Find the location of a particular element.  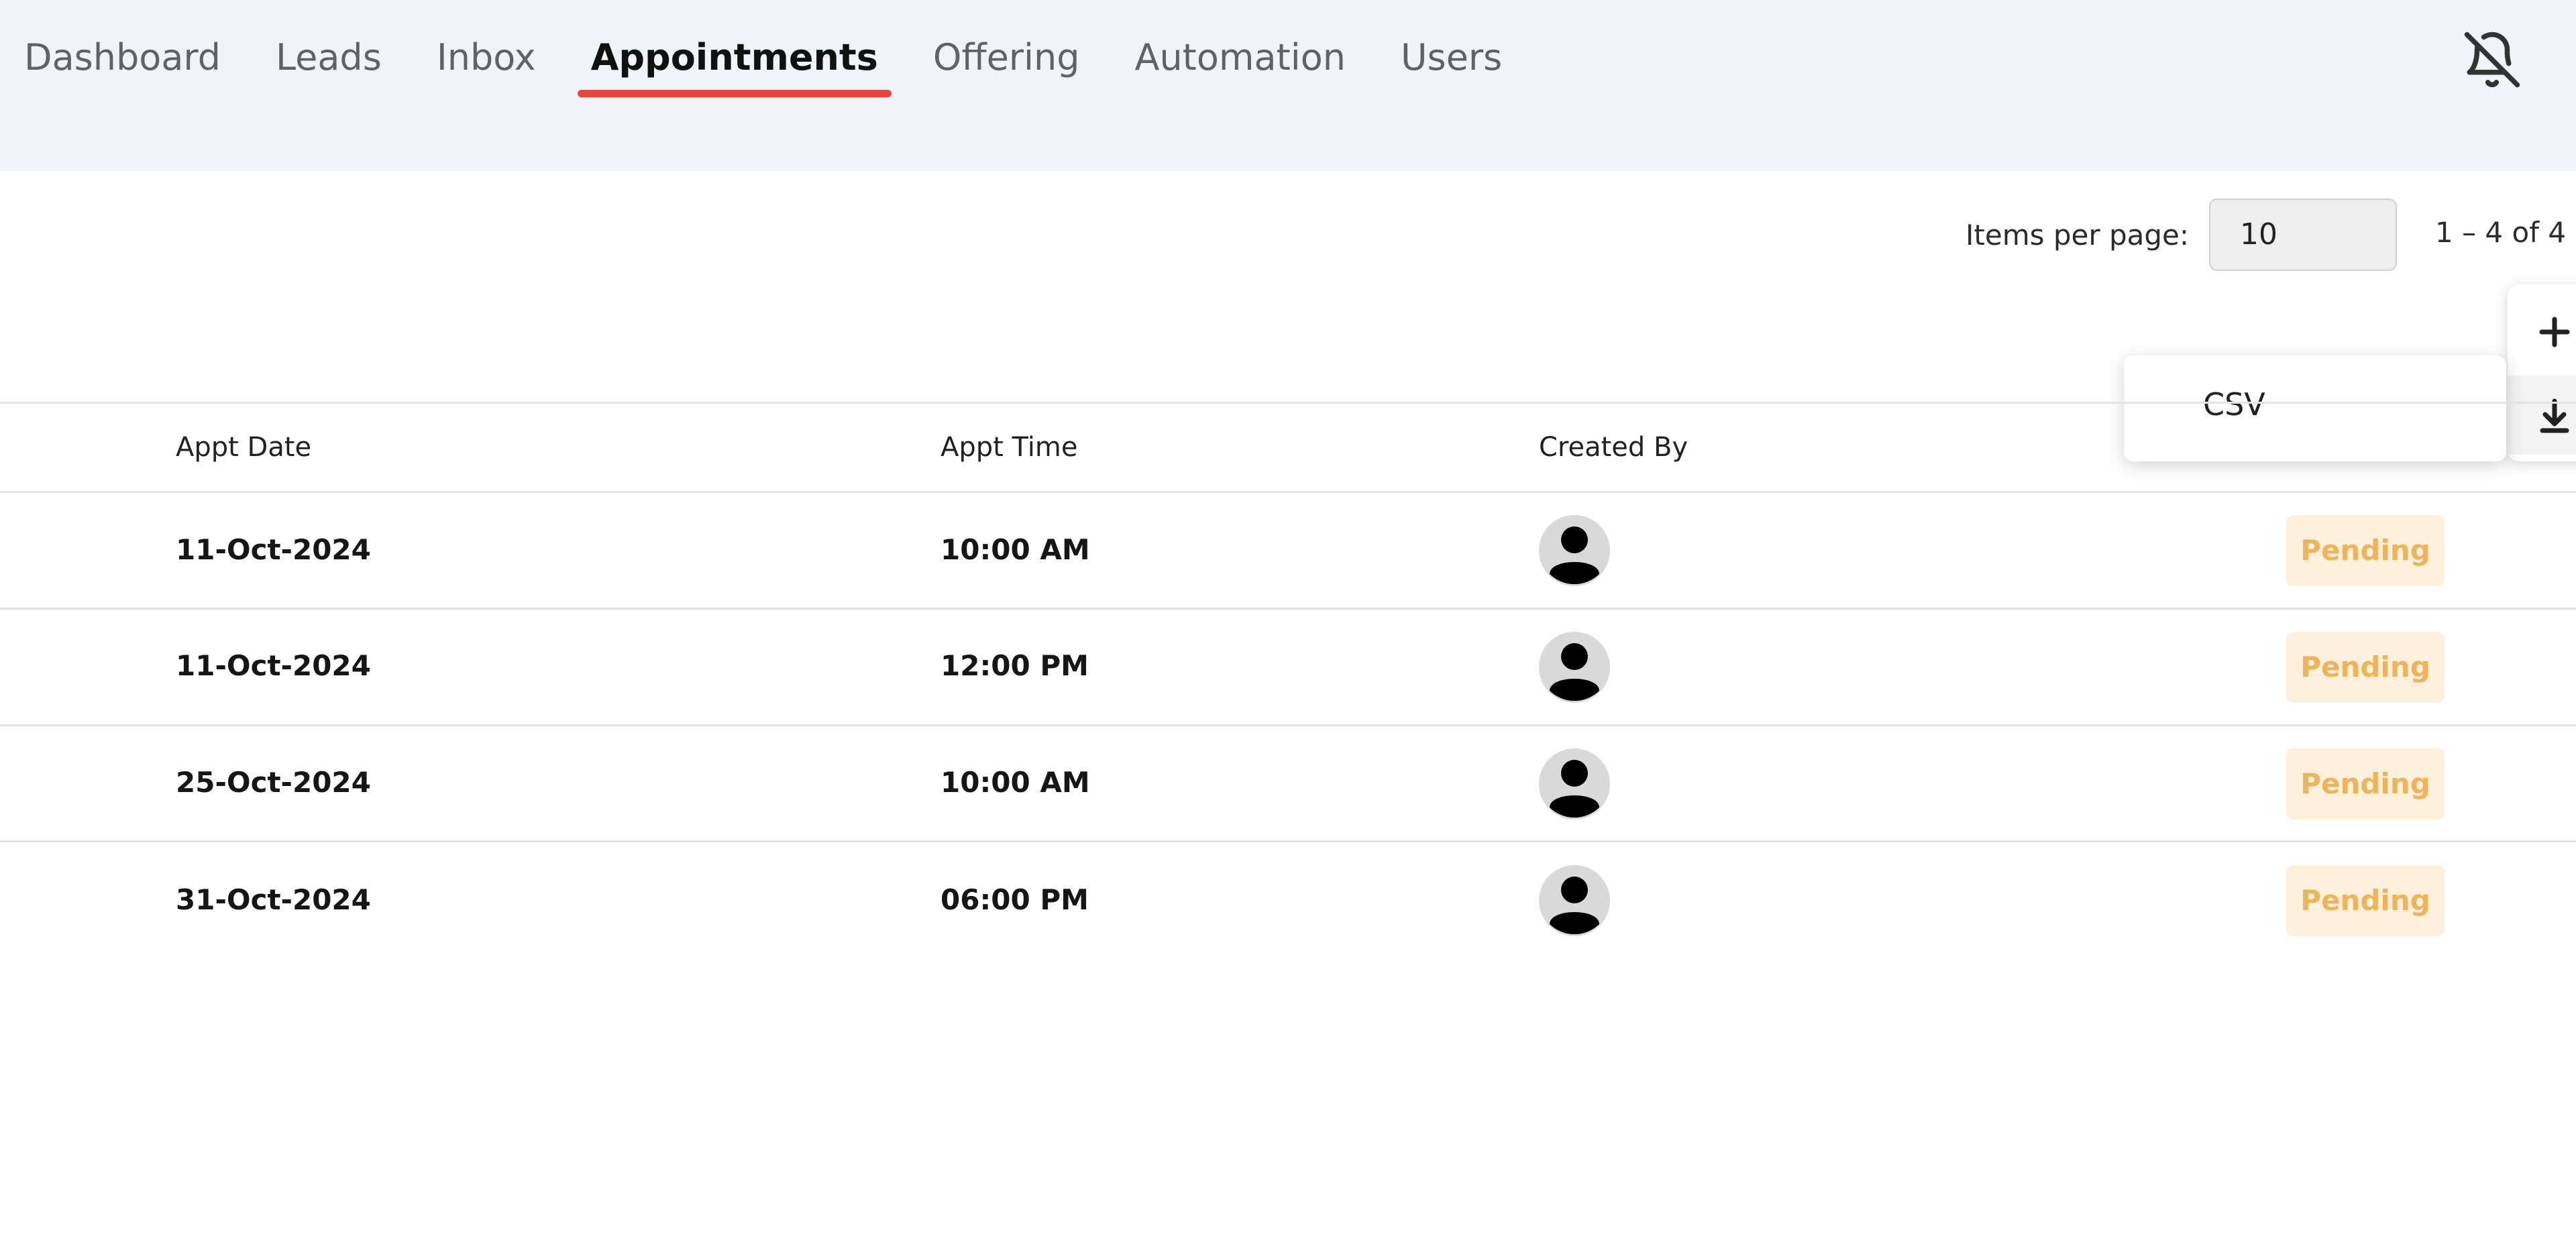

nav-item-automation: Automation is located at coordinates (1240, 68).